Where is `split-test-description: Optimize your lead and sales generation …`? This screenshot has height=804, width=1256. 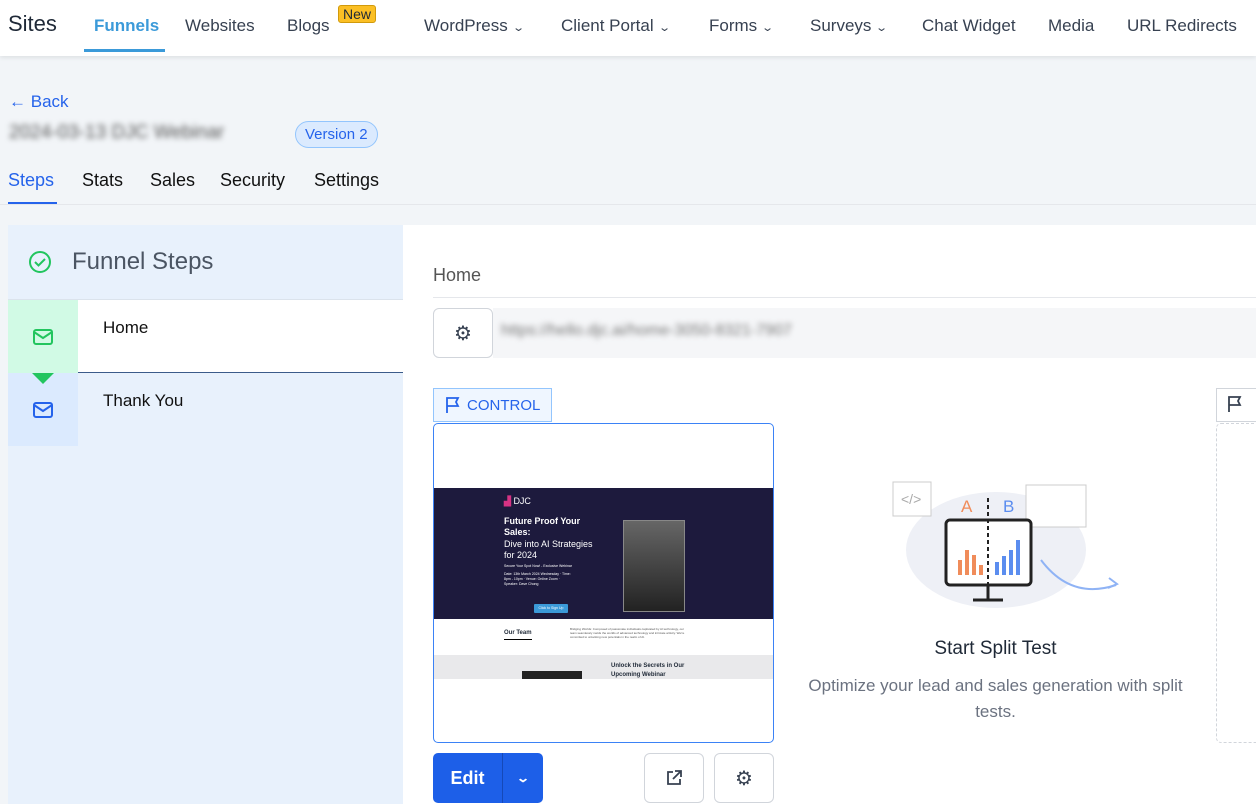
split-test-description: Optimize your lead and sales generation … is located at coordinates (995, 698).